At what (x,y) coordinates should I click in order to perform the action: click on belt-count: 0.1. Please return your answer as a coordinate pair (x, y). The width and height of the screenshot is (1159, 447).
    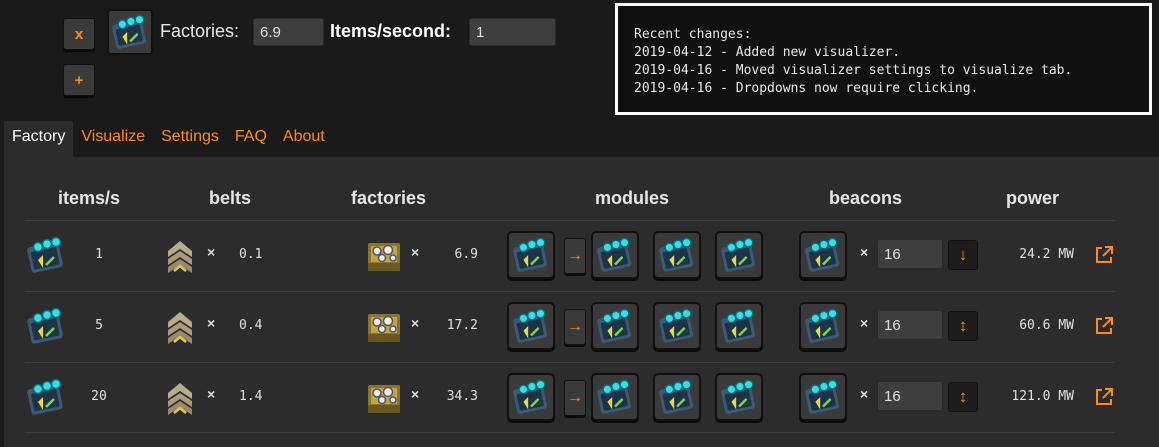
    Looking at the image, I should click on (251, 254).